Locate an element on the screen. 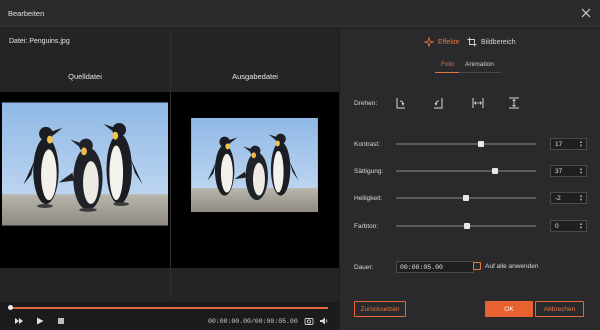 This screenshot has height=330, width=600. flip-horizontal-icon is located at coordinates (478, 103).